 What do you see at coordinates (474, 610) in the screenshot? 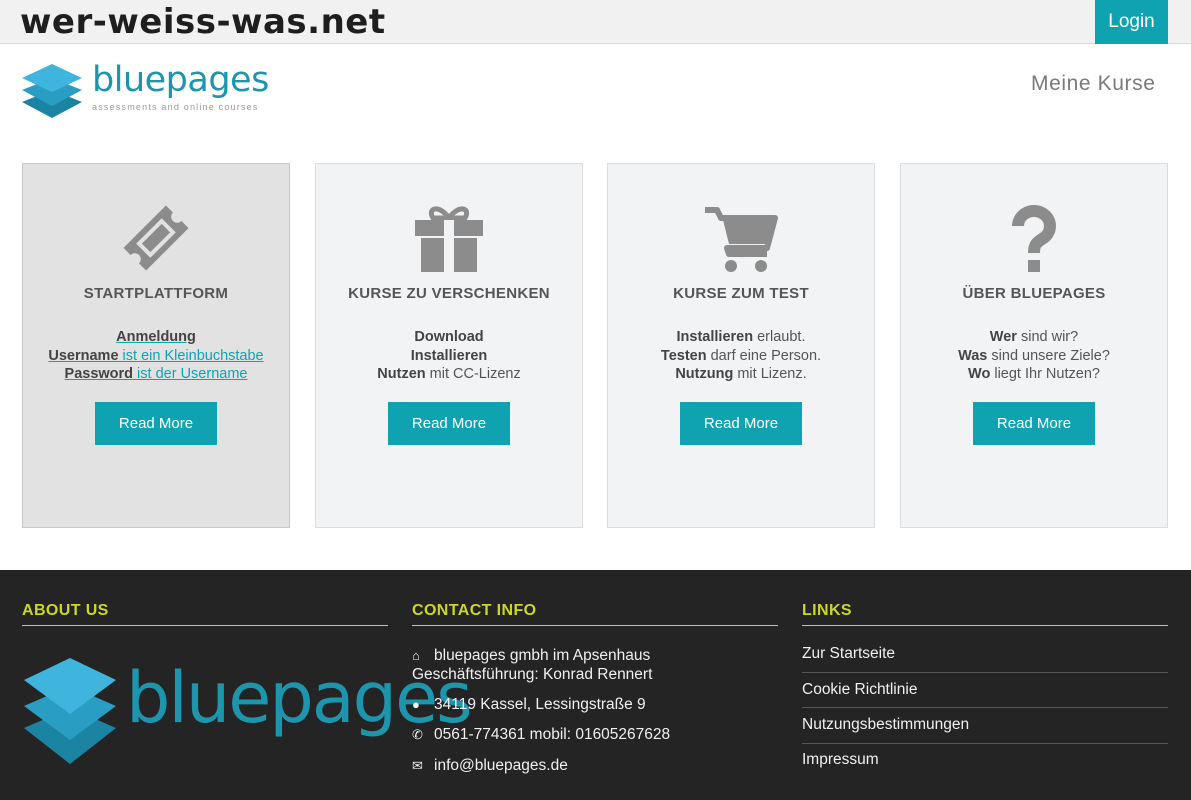
I see `contact-heading: CONTACT INFO` at bounding box center [474, 610].